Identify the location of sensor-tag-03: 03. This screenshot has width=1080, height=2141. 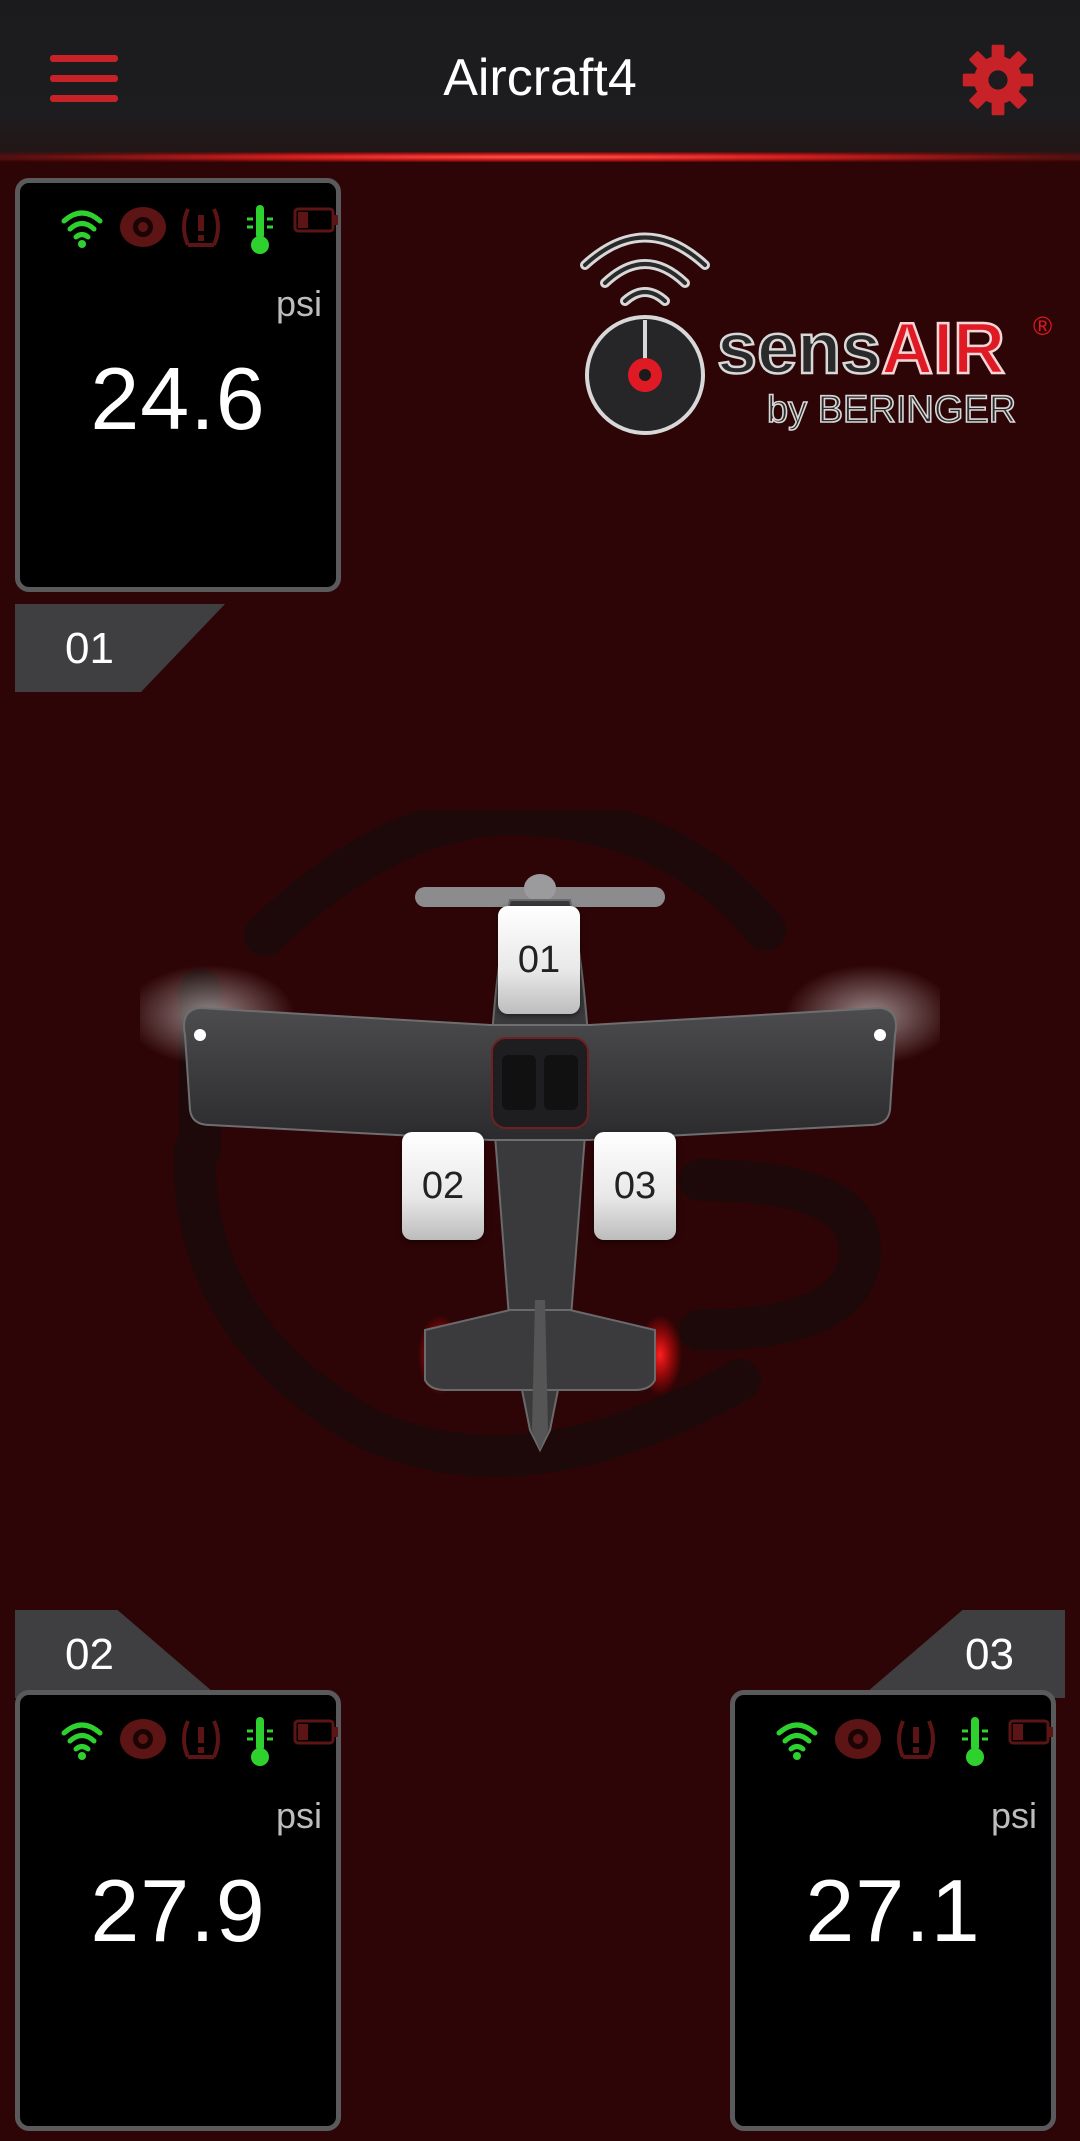
(962, 1654).